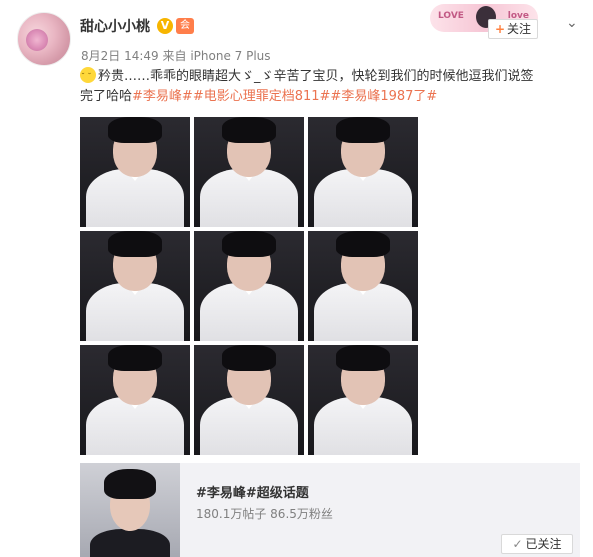  What do you see at coordinates (383, 96) in the screenshot?
I see `hashtag-link: #李易峰1987了#` at bounding box center [383, 96].